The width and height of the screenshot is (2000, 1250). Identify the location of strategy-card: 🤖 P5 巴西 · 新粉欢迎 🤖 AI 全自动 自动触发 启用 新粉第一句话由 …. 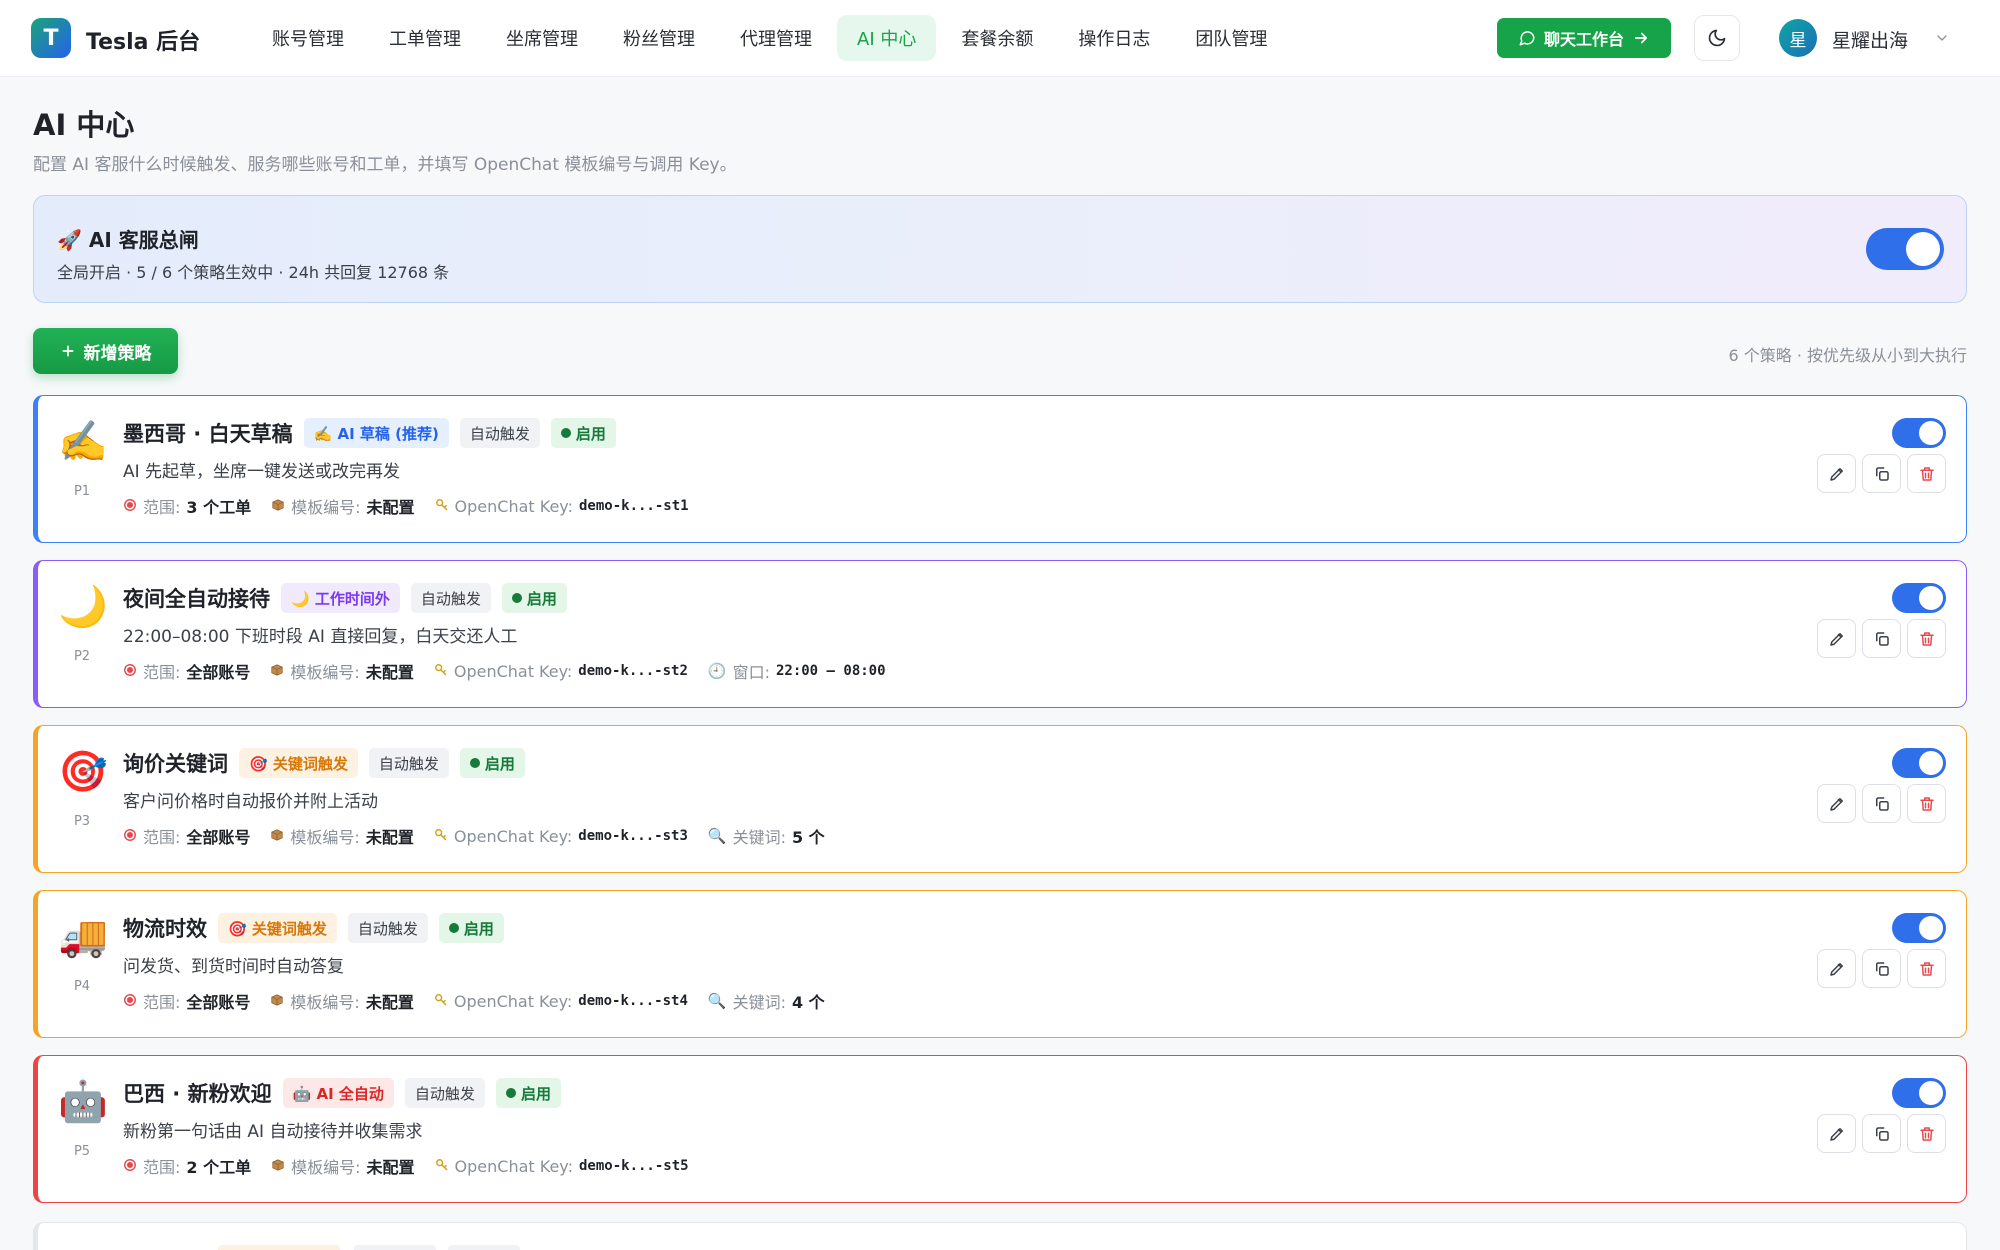
(1000, 1129).